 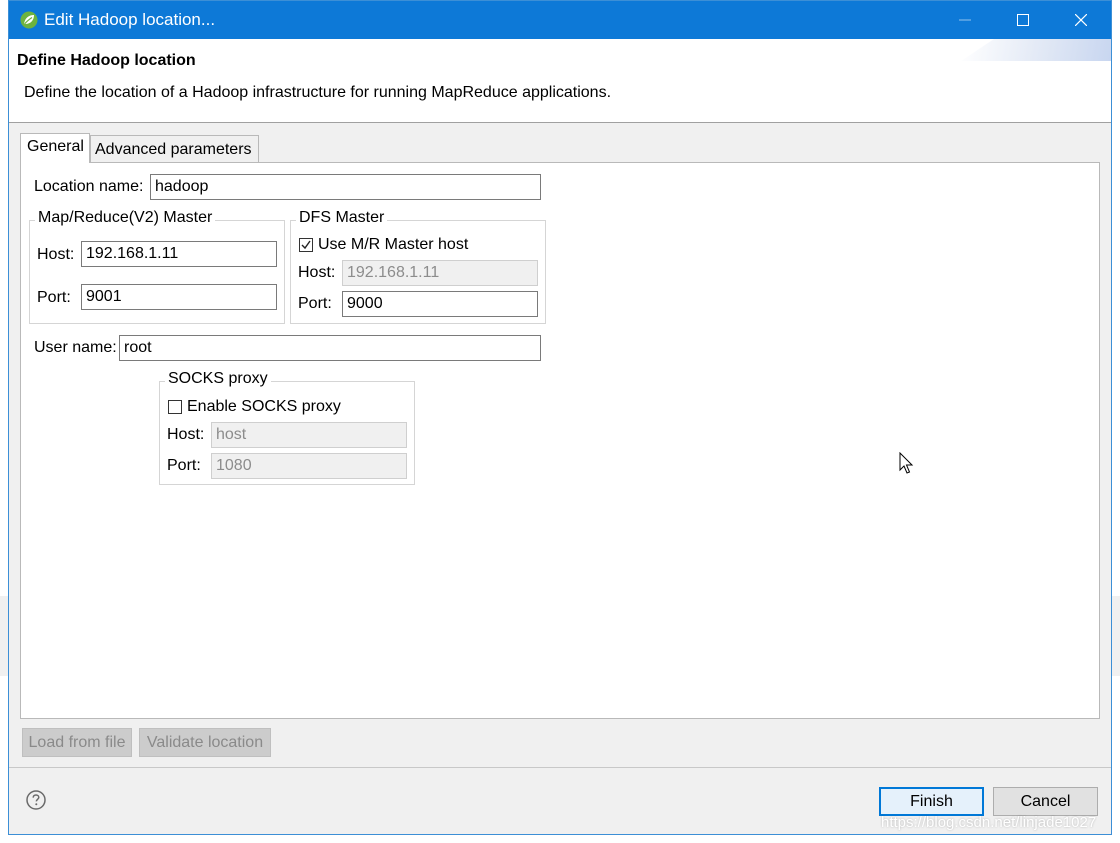 What do you see at coordinates (315, 303) in the screenshot?
I see `dfs-port-label: Port:` at bounding box center [315, 303].